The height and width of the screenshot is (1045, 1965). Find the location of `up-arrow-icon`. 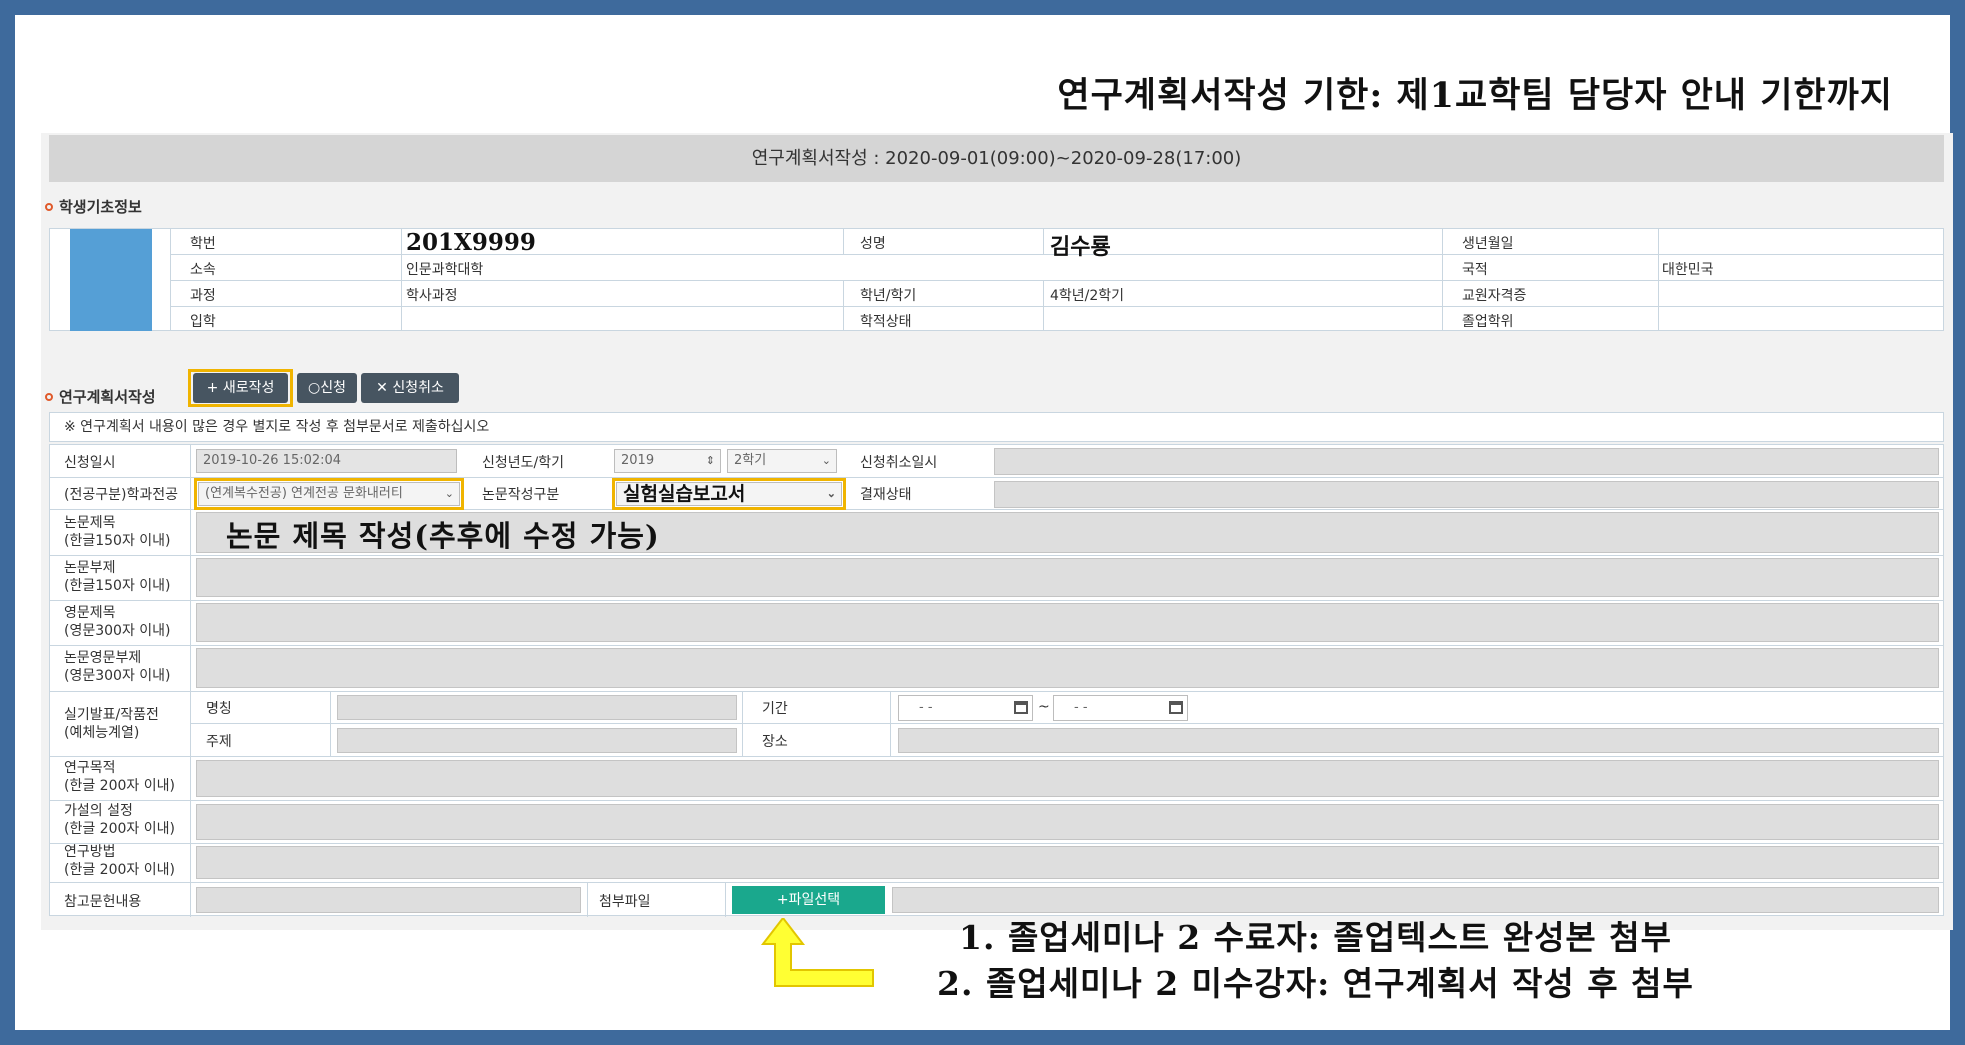

up-arrow-icon is located at coordinates (817, 952).